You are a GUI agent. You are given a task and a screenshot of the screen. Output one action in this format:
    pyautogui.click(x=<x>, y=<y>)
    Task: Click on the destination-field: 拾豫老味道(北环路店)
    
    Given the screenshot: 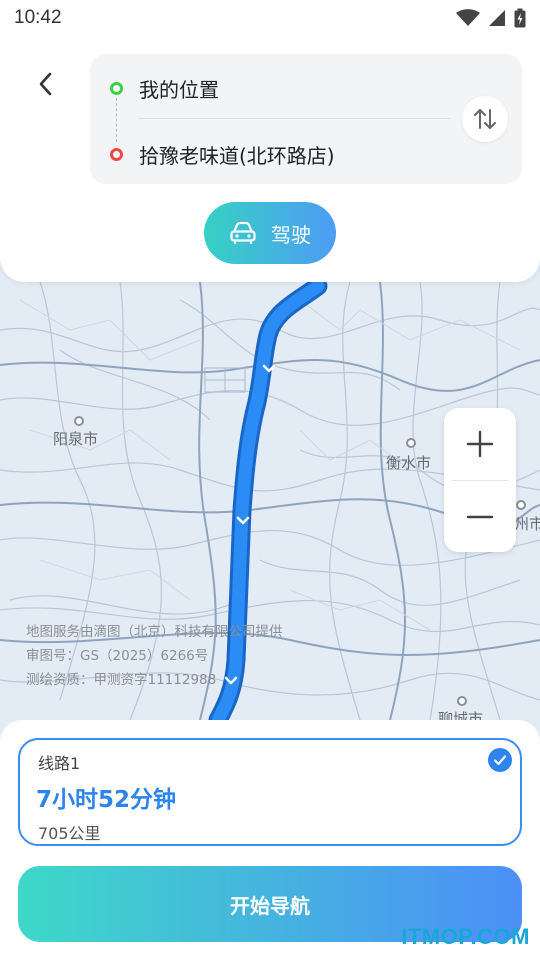 What is the action you would take?
    pyautogui.click(x=222, y=154)
    